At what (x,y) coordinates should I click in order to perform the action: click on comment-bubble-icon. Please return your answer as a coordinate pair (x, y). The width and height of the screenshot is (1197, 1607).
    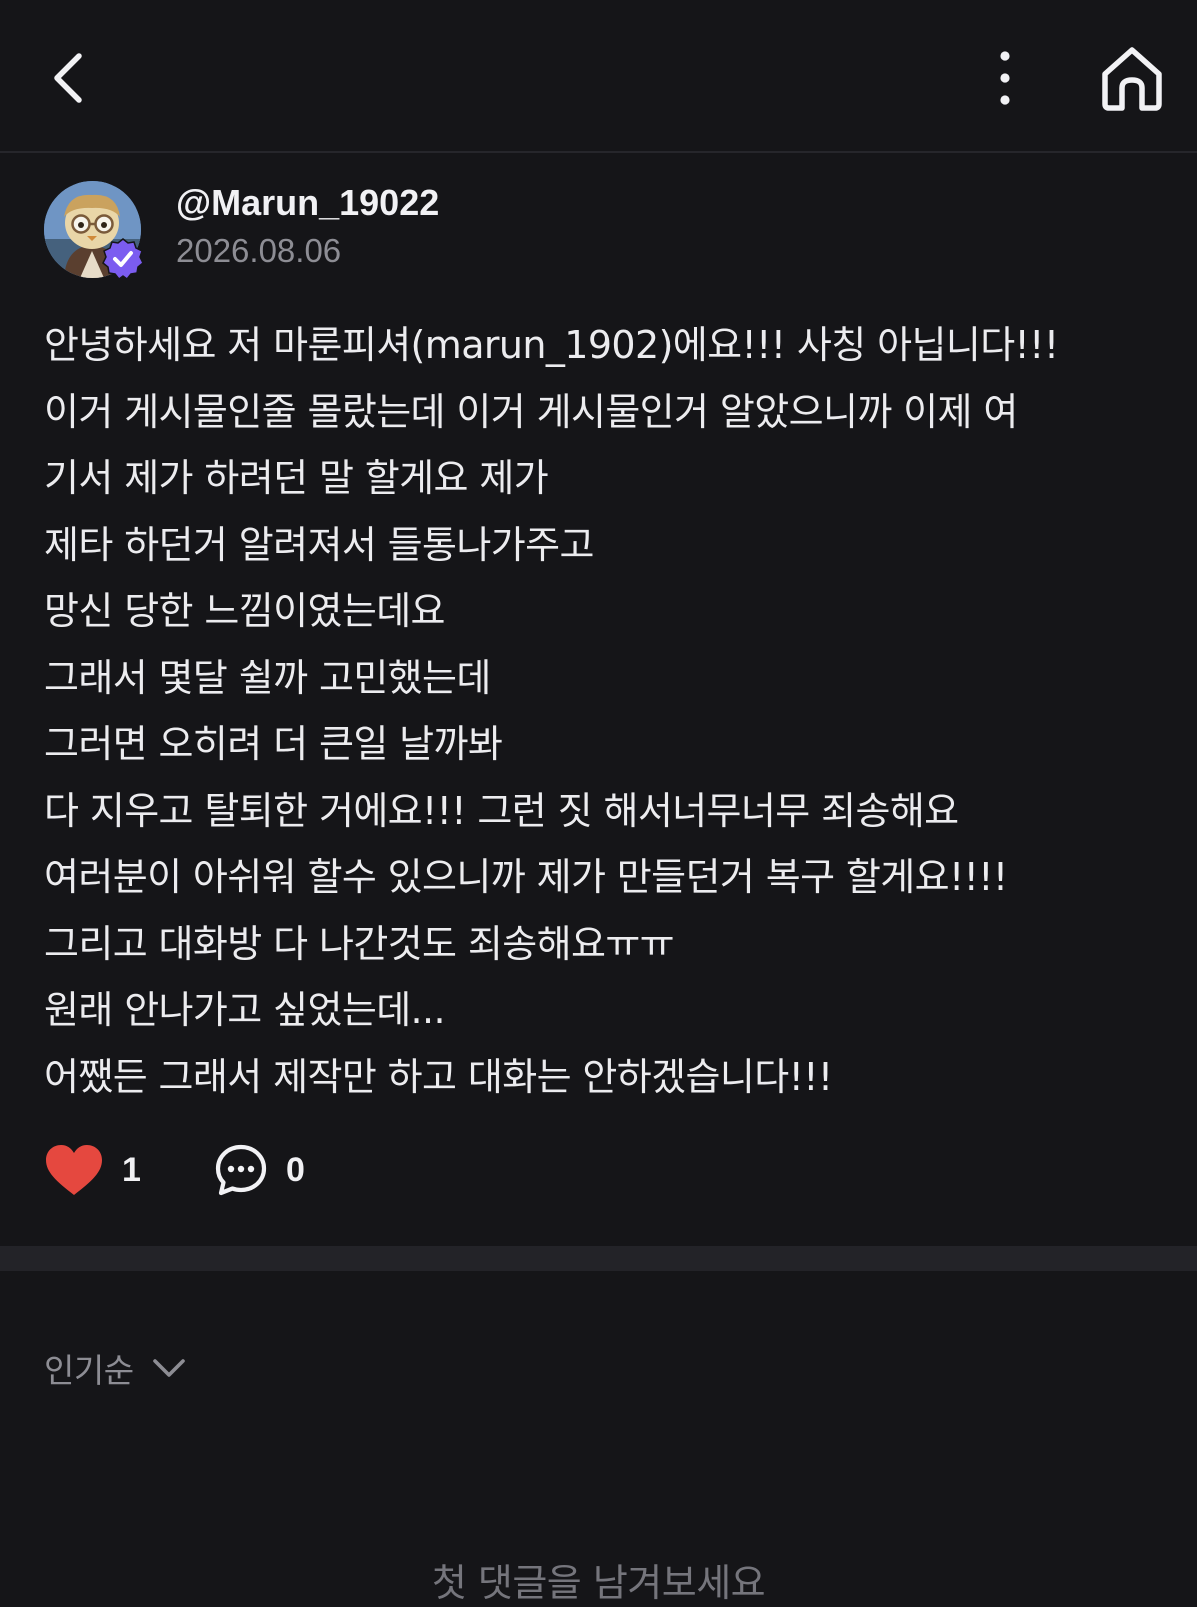
    Looking at the image, I should click on (241, 1170).